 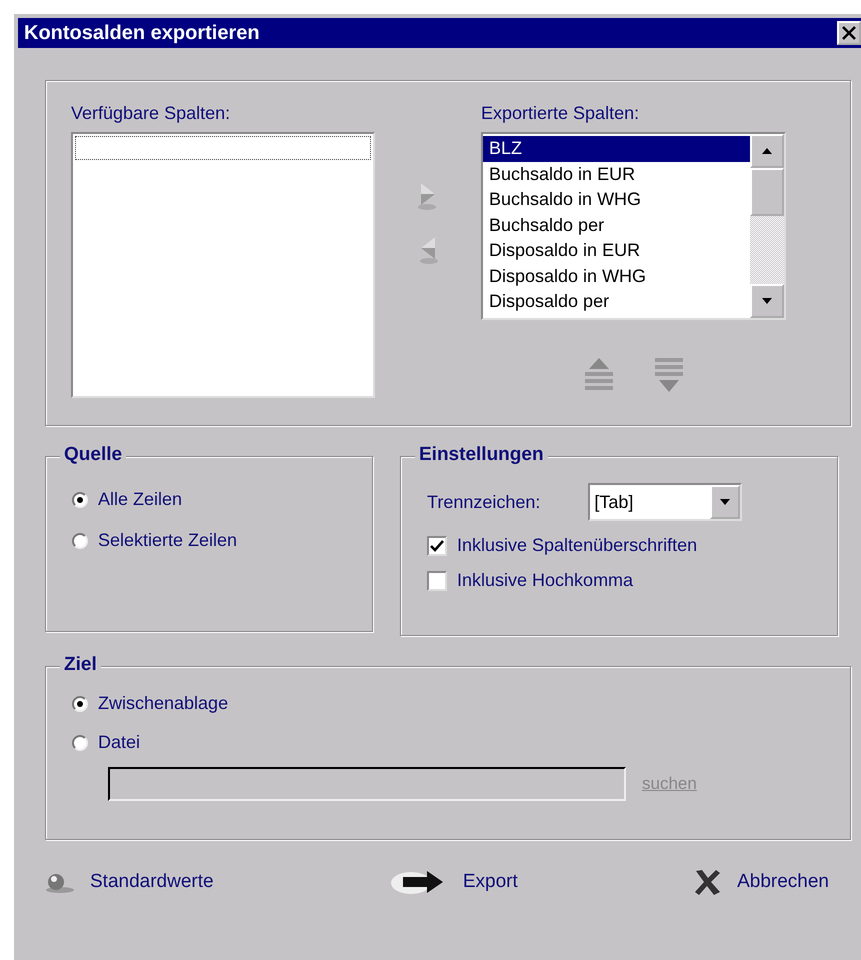 I want to click on separator-dropdown: [Tab], so click(x=665, y=502).